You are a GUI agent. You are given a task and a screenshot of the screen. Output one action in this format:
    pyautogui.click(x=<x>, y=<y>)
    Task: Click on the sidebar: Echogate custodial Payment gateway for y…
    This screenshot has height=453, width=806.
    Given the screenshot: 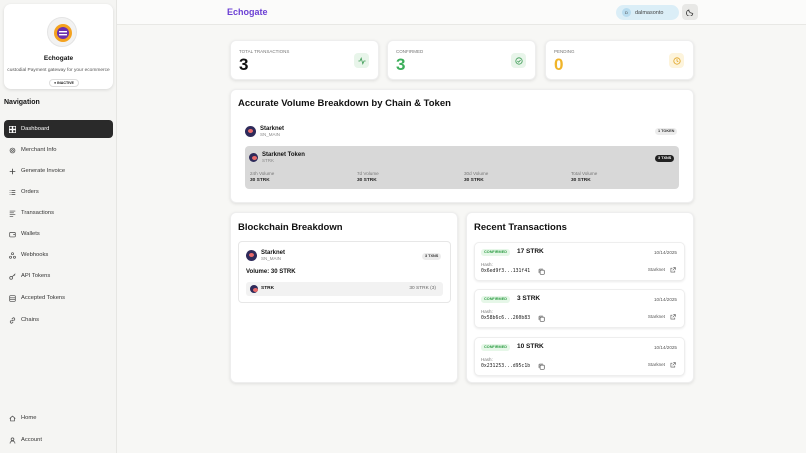 What is the action you would take?
    pyautogui.click(x=58, y=226)
    